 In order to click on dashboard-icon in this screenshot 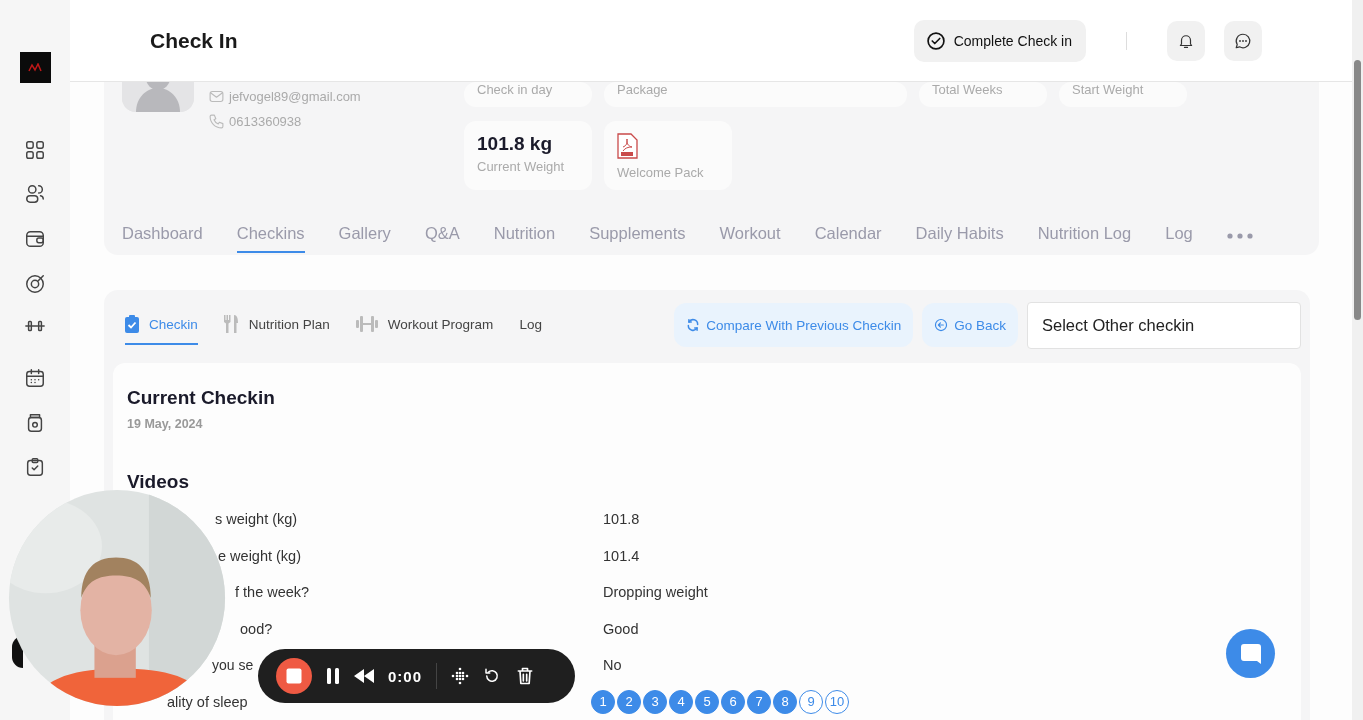, I will do `click(35, 150)`.